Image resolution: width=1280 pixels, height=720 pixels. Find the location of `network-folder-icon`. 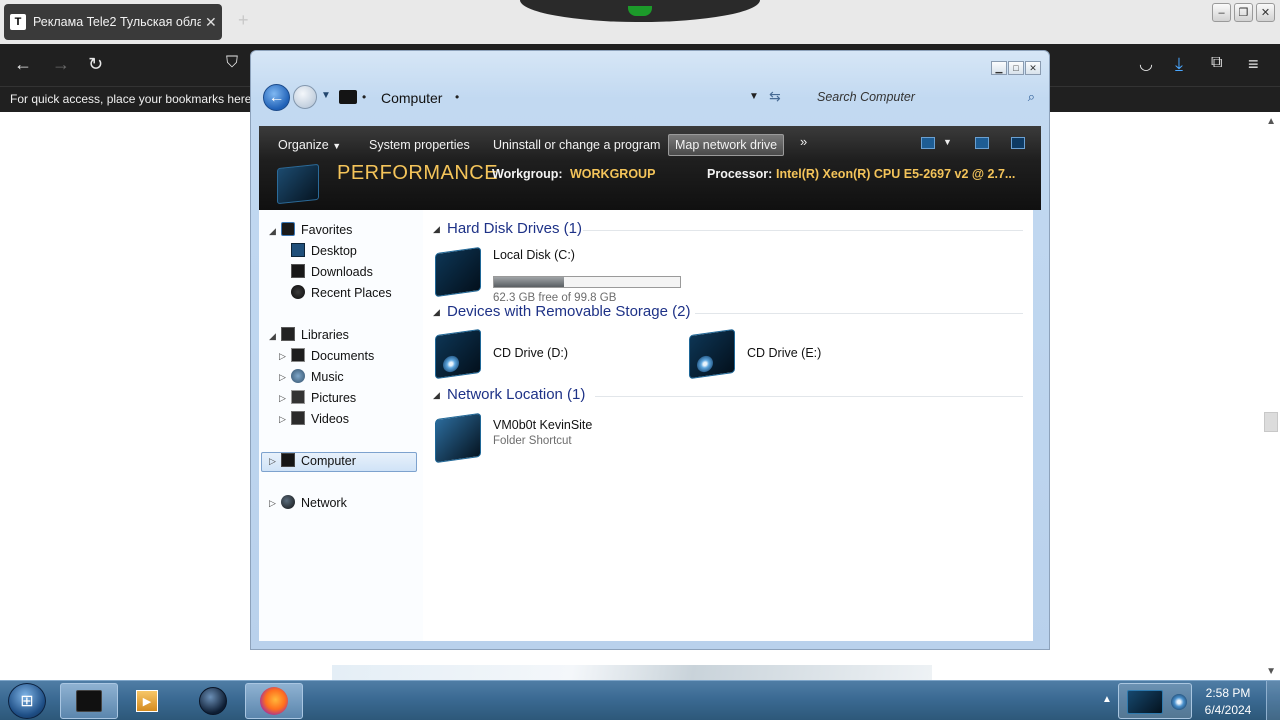

network-folder-icon is located at coordinates (458, 438).